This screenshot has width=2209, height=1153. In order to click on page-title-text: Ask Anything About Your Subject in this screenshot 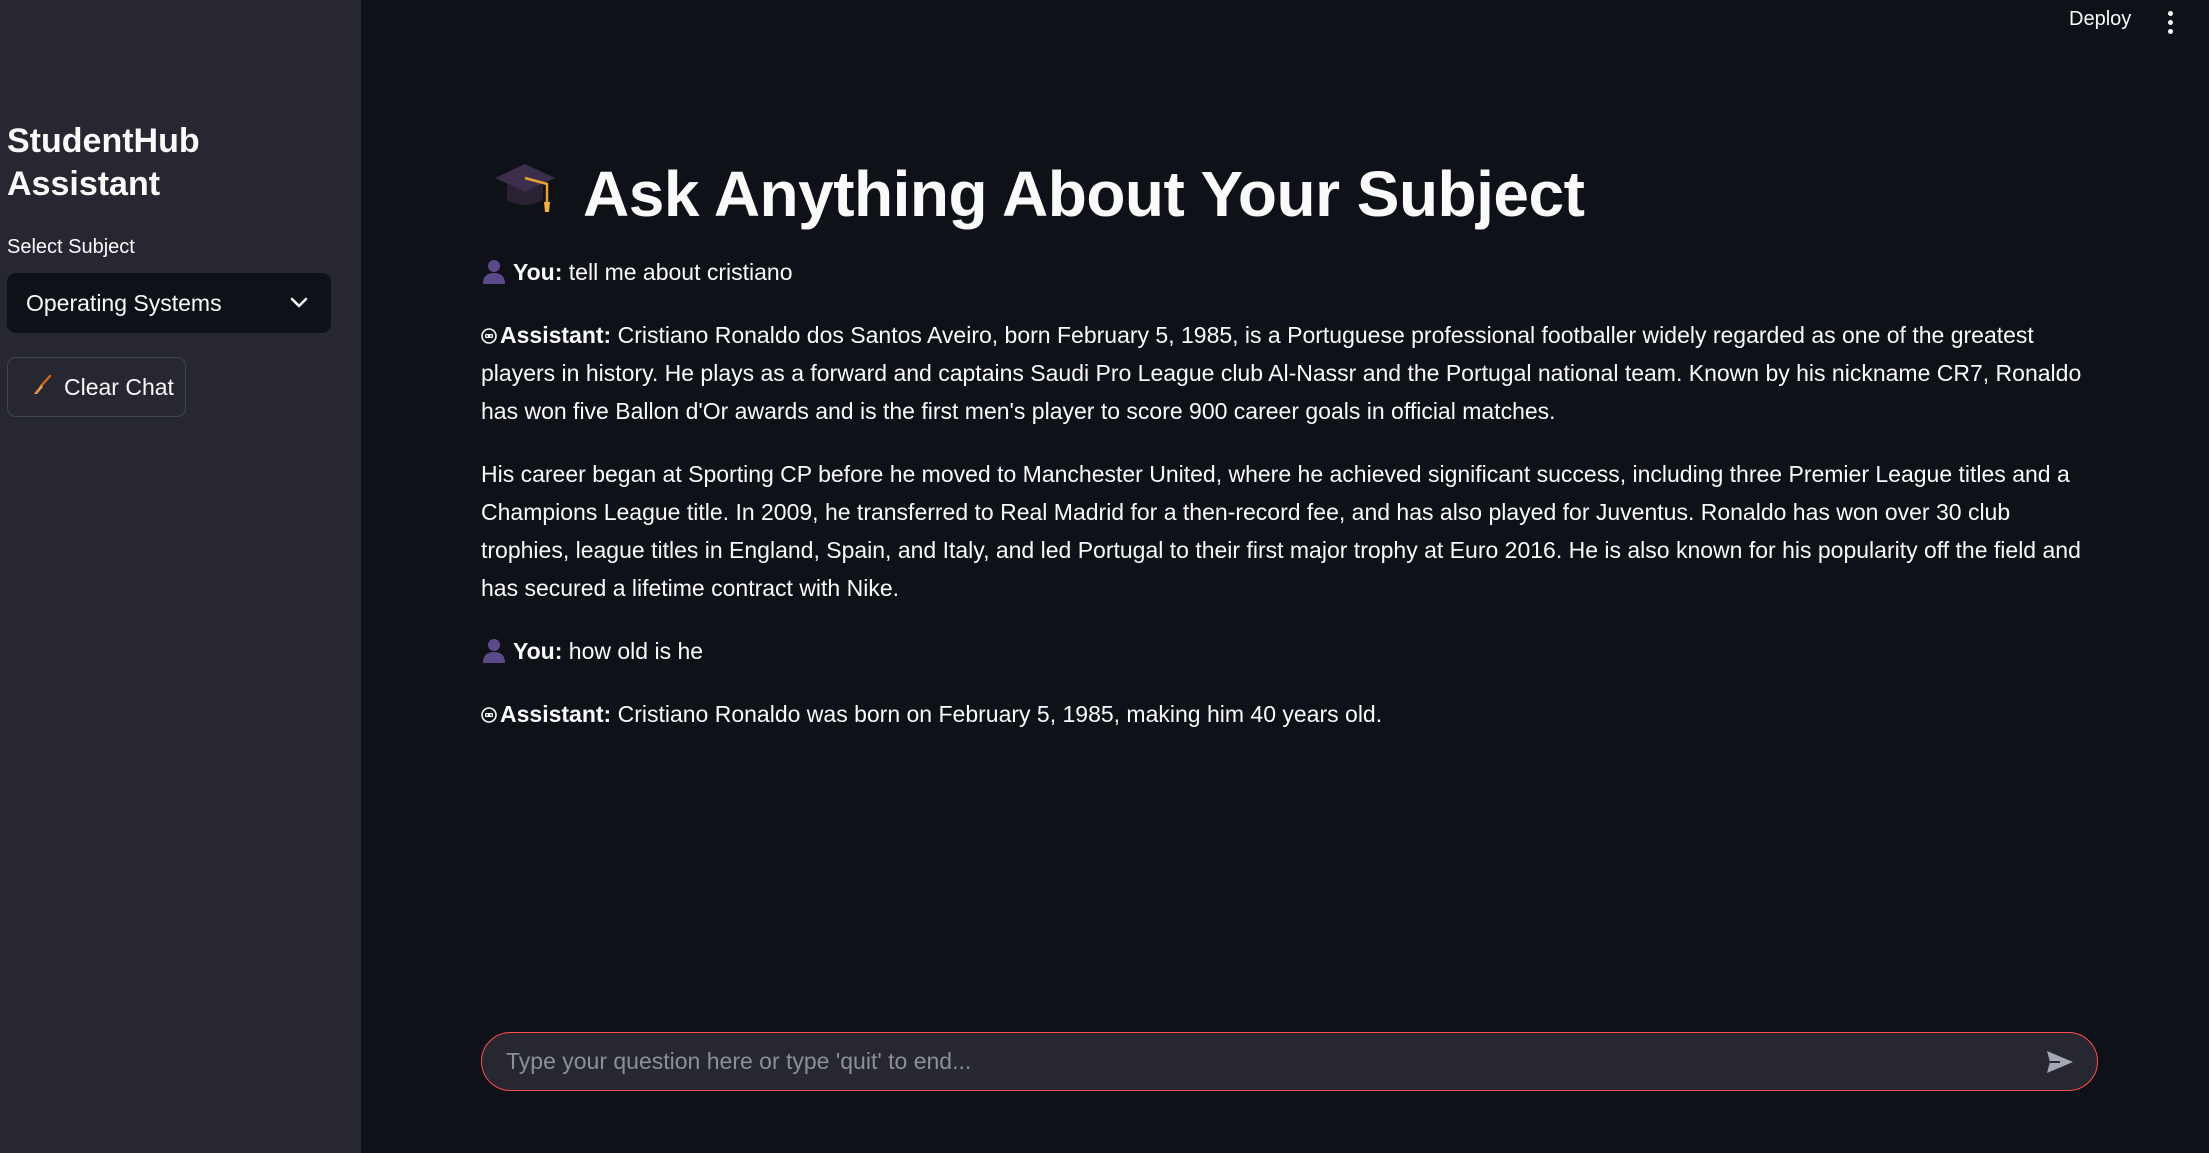, I will do `click(1084, 194)`.